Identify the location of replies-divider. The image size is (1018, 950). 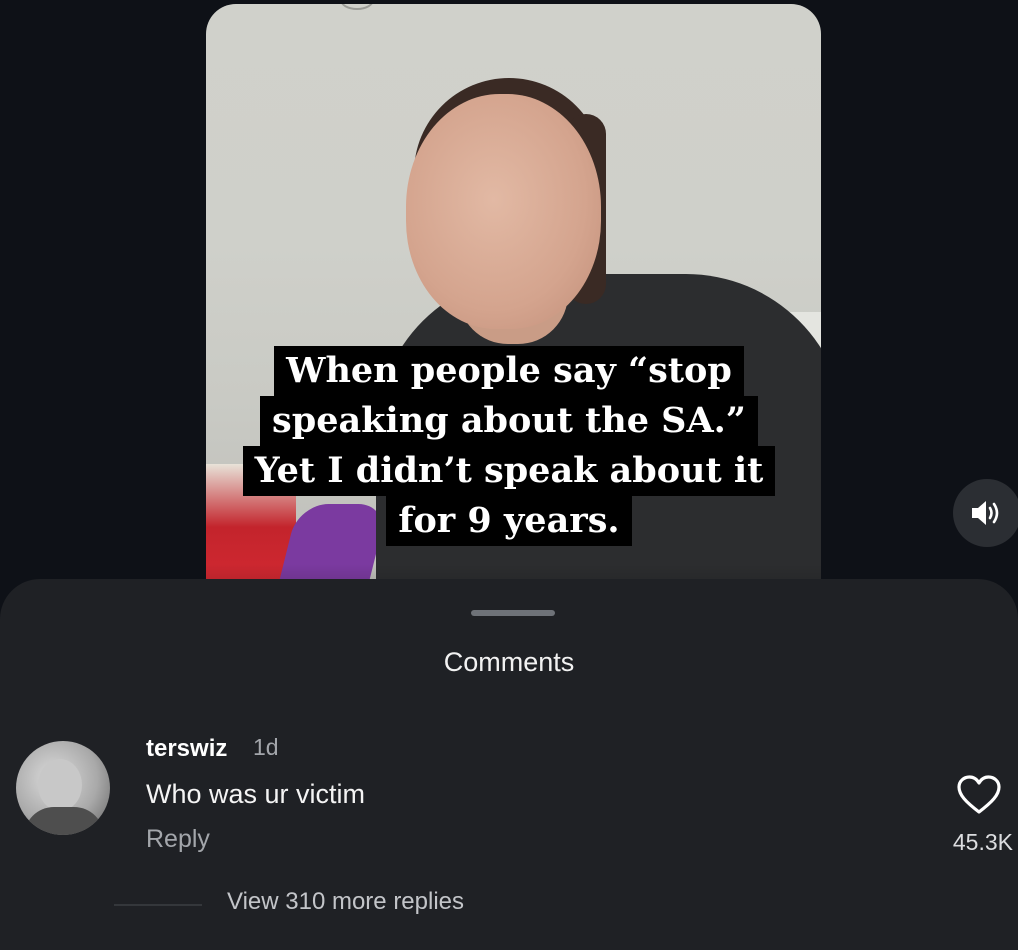
(158, 905).